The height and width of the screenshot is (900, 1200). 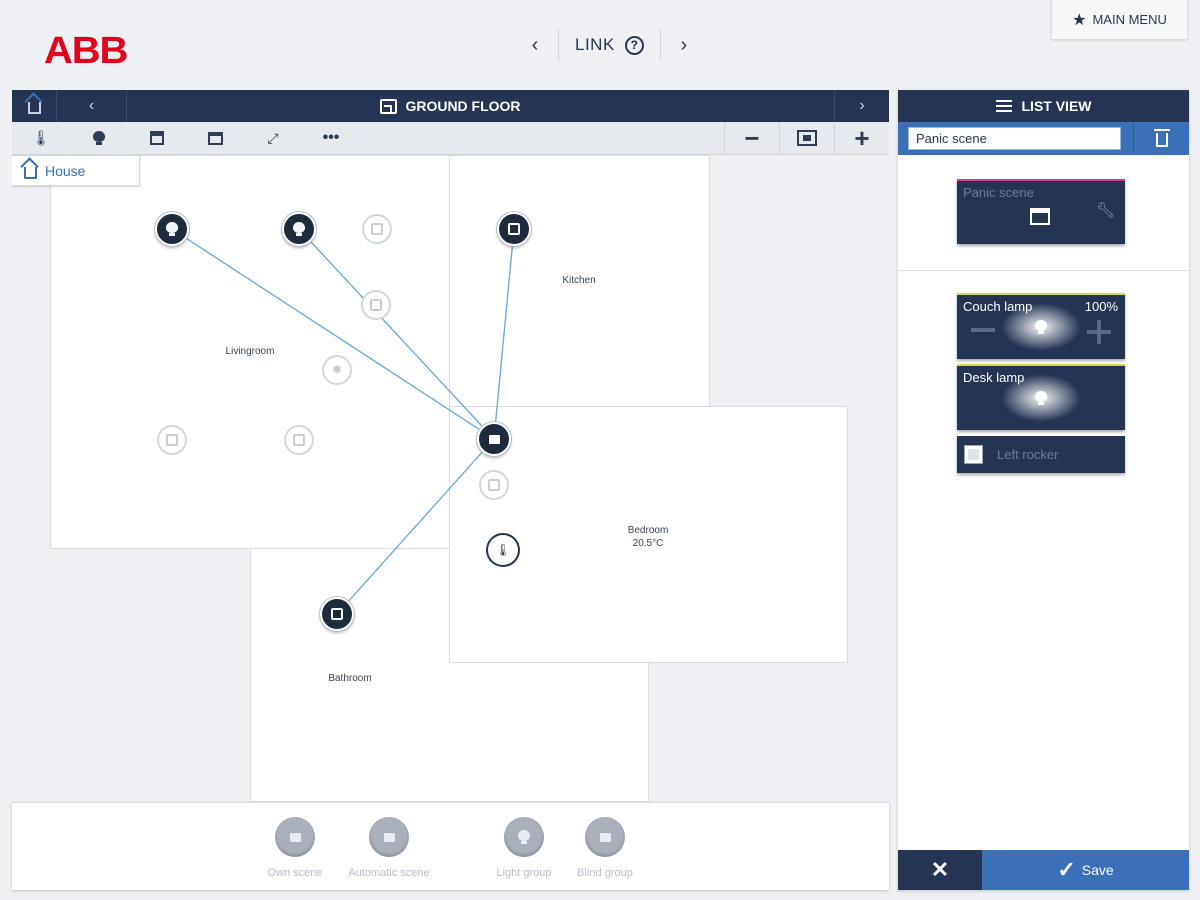 What do you see at coordinates (86, 51) in the screenshot?
I see `abb-logo: ABB` at bounding box center [86, 51].